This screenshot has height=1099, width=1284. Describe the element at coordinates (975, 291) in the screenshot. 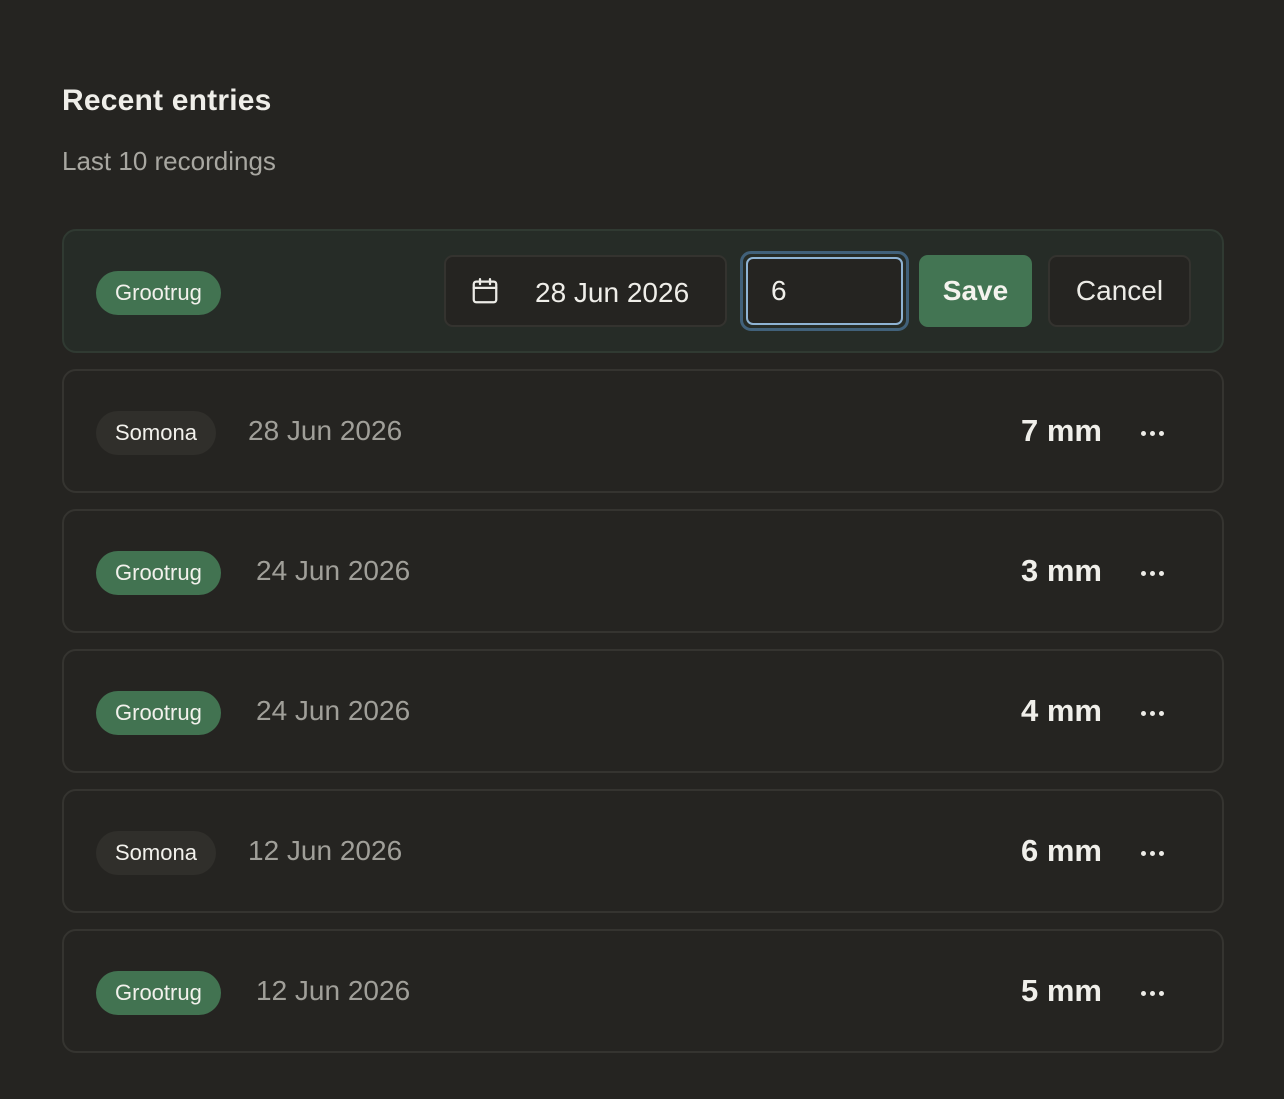

I see `save-button: Save` at that location.